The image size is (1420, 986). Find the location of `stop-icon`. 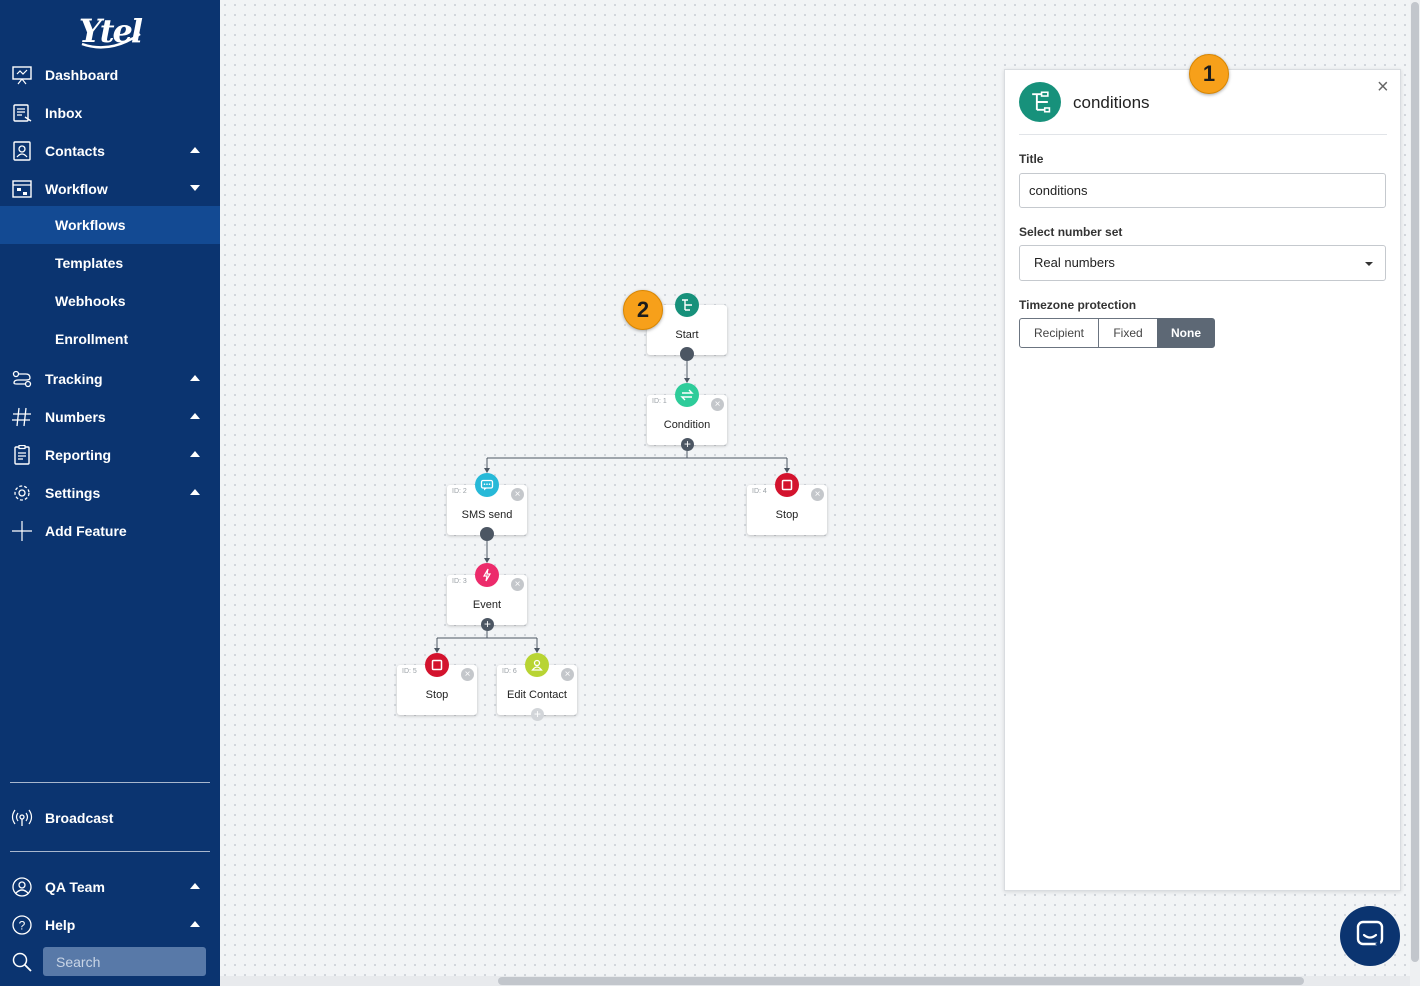

stop-icon is located at coordinates (787, 485).